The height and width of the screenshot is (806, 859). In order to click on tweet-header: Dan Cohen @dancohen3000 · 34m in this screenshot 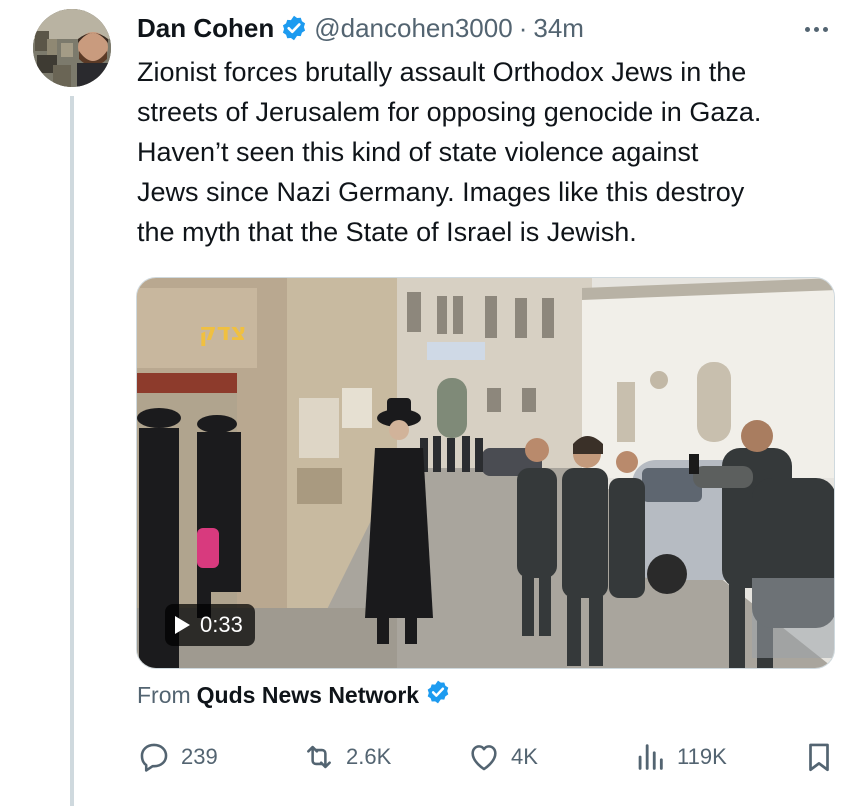, I will do `click(360, 28)`.